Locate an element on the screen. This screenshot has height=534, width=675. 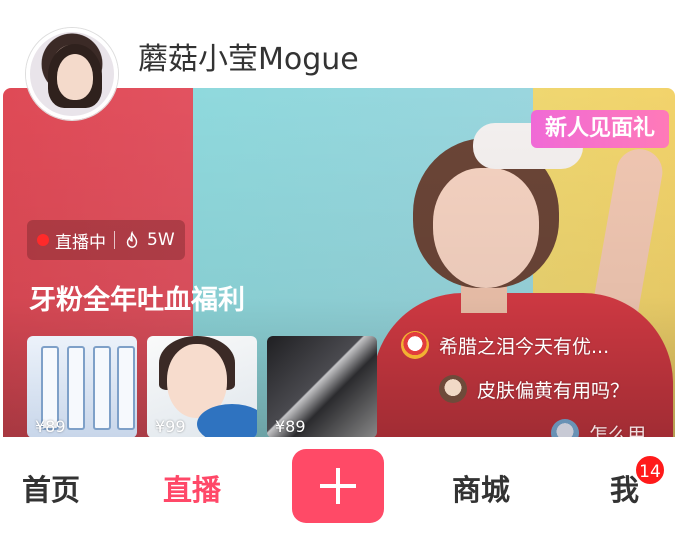
tab-mall: 商城 is located at coordinates (481, 488).